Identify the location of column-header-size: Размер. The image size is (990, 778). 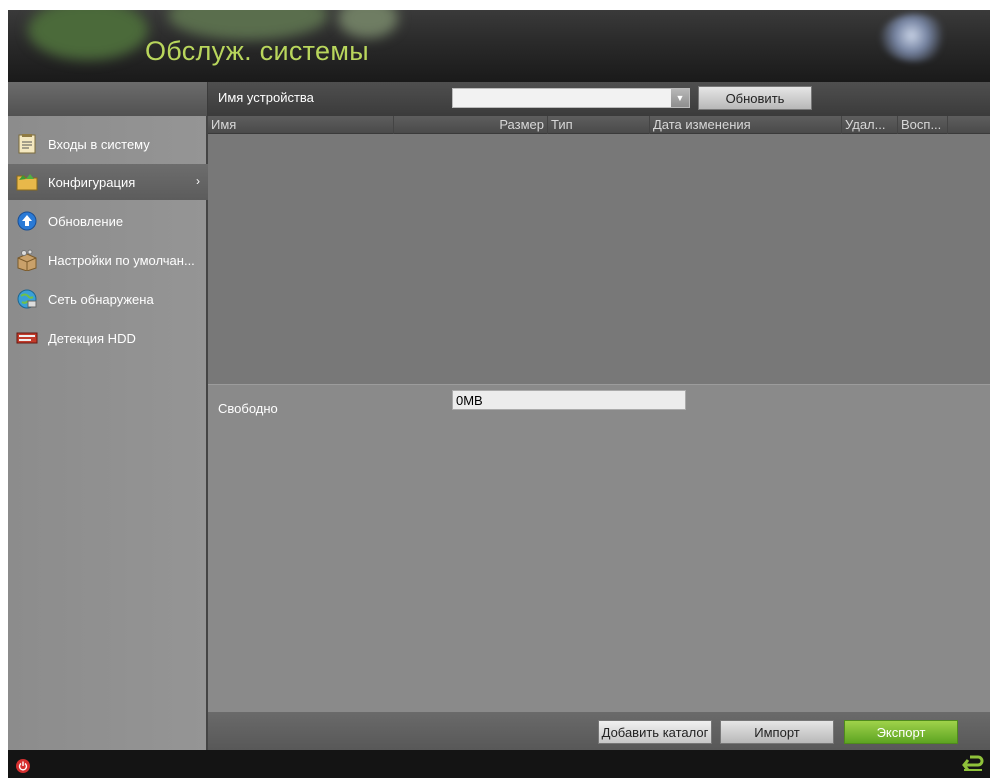
(471, 125).